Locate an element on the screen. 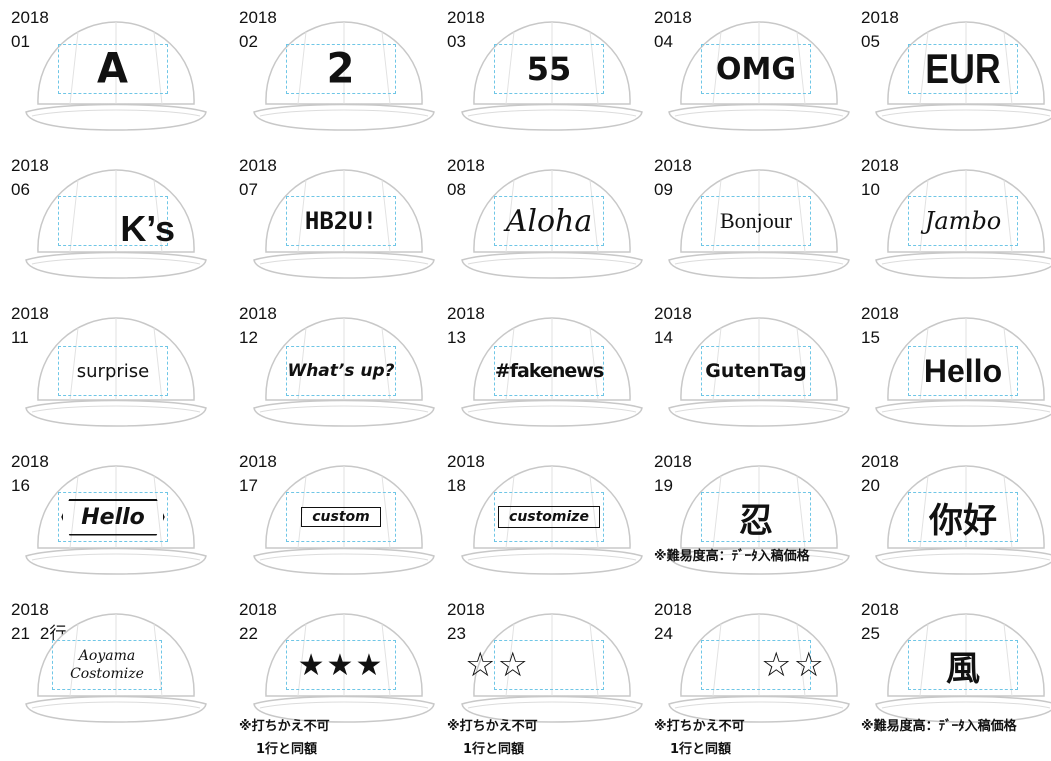 The image size is (1051, 761). design-text: EUR is located at coordinates (963, 68).